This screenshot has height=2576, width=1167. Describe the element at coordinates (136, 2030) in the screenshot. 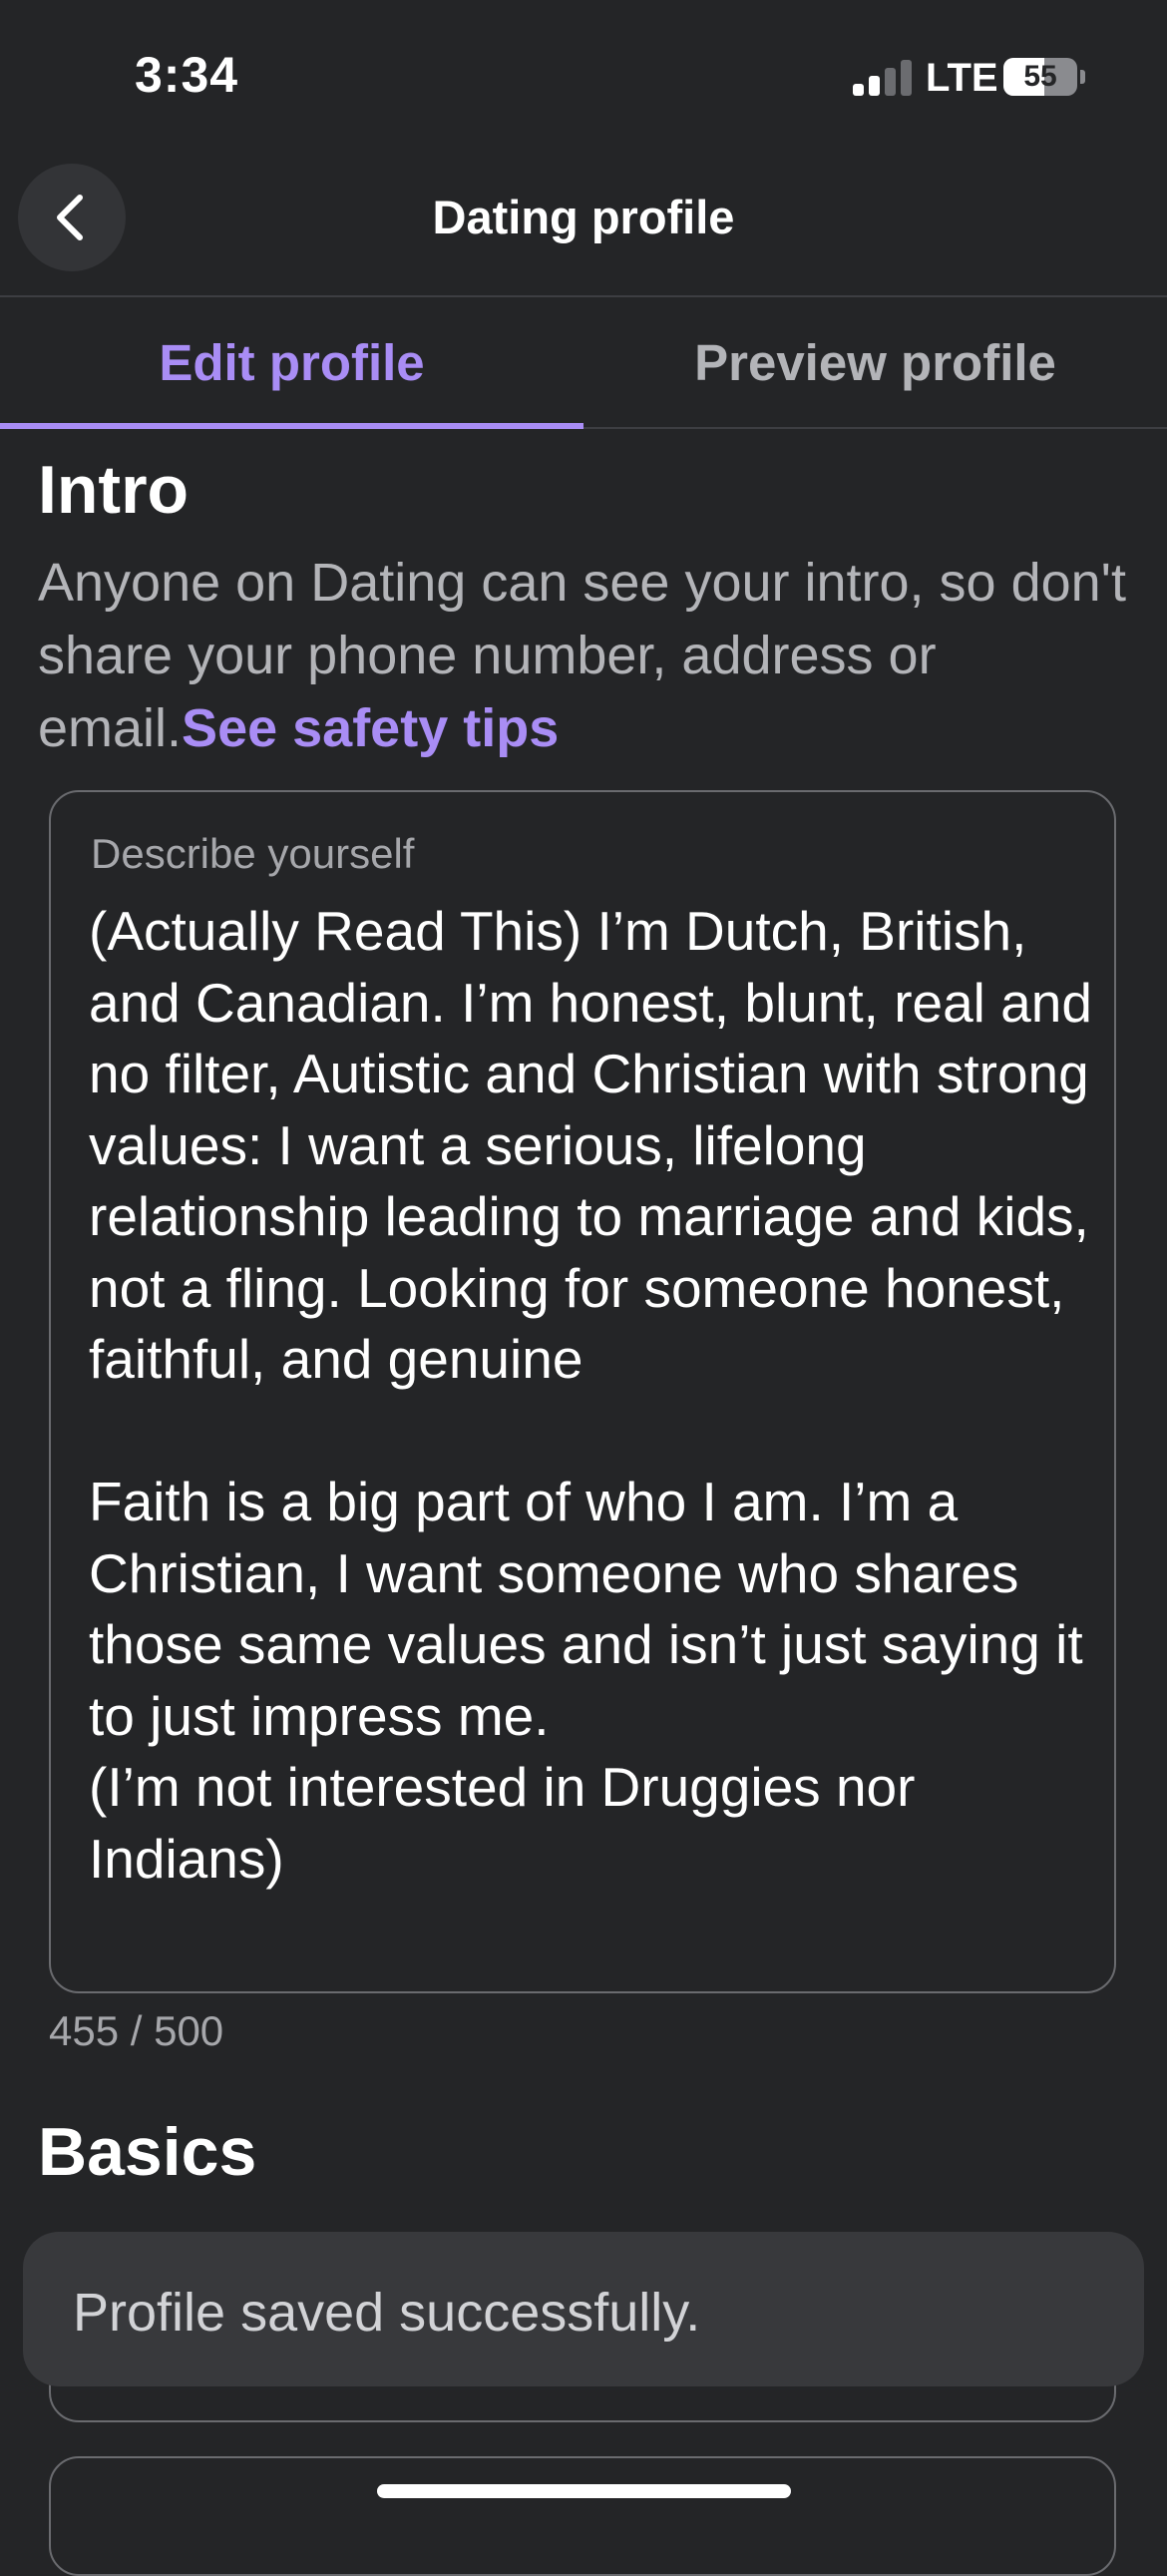

I see `character-count: 455 / 500` at that location.